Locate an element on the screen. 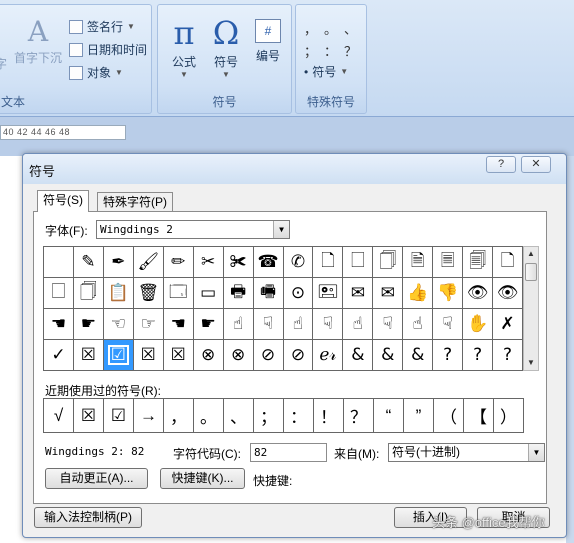  symbol-cell: ▭ is located at coordinates (208, 293).